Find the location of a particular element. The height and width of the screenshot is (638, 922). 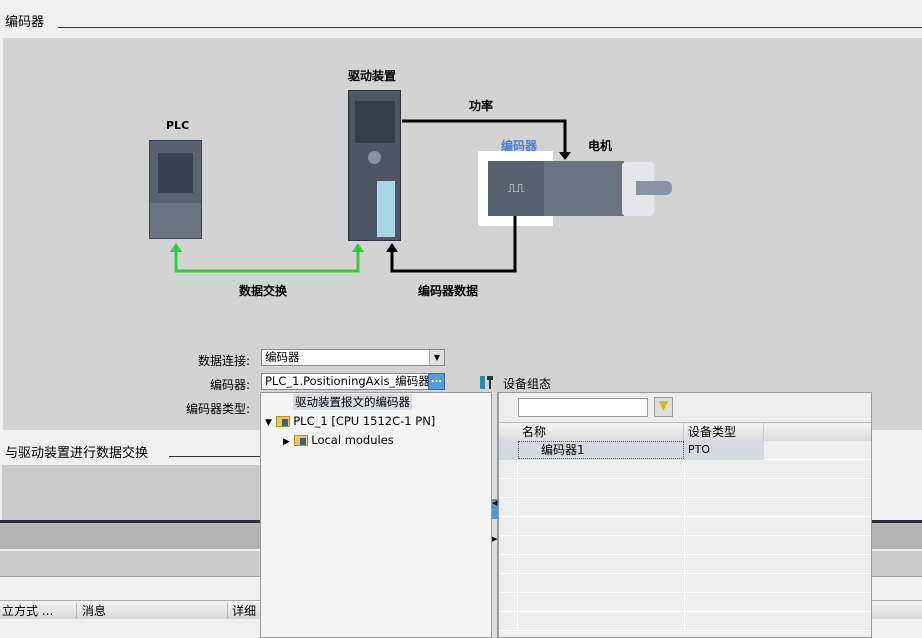

encoder-field-label: 编码器: is located at coordinates (229, 385).